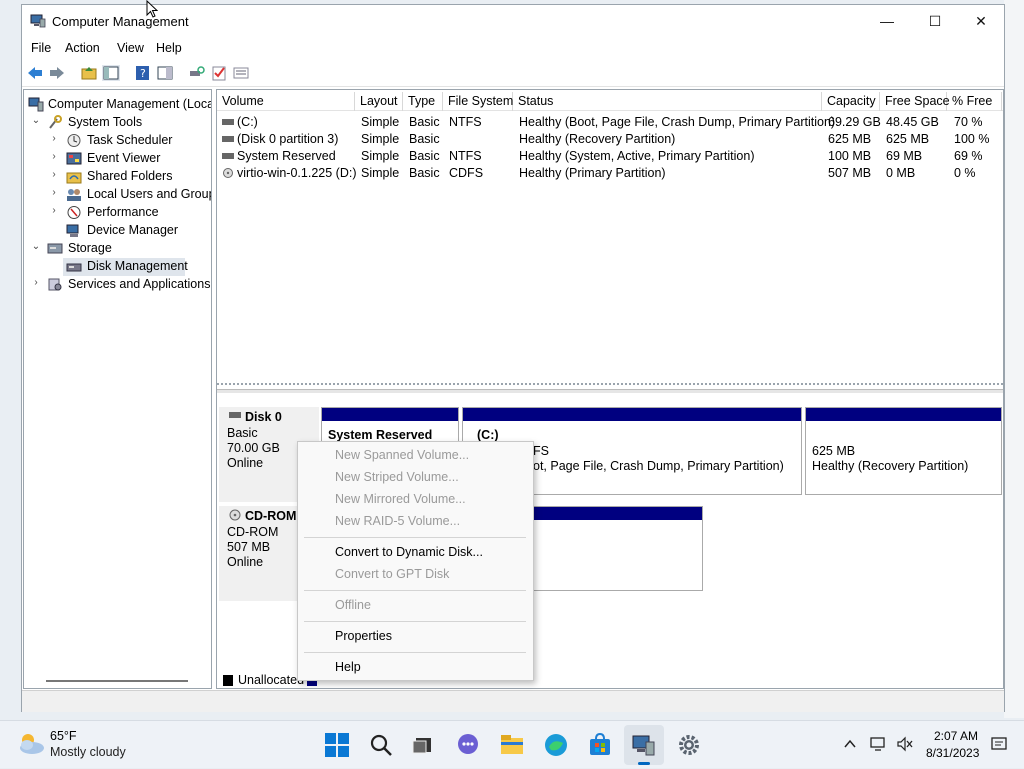 Image resolution: width=1024 pixels, height=769 pixels. What do you see at coordinates (143, 73) in the screenshot?
I see `help-icon: ?` at bounding box center [143, 73].